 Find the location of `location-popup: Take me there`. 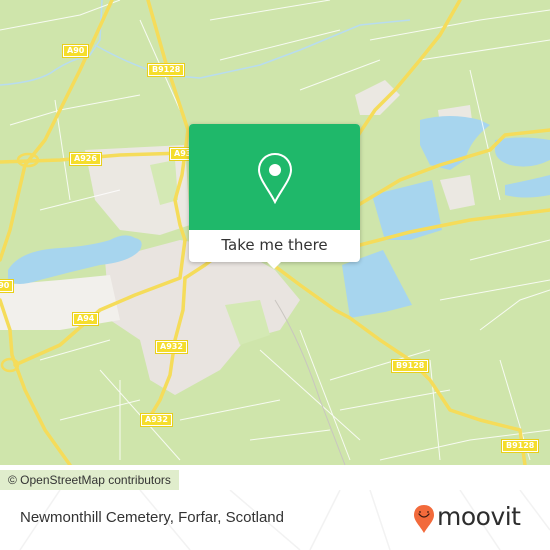

location-popup: Take me there is located at coordinates (274, 196).